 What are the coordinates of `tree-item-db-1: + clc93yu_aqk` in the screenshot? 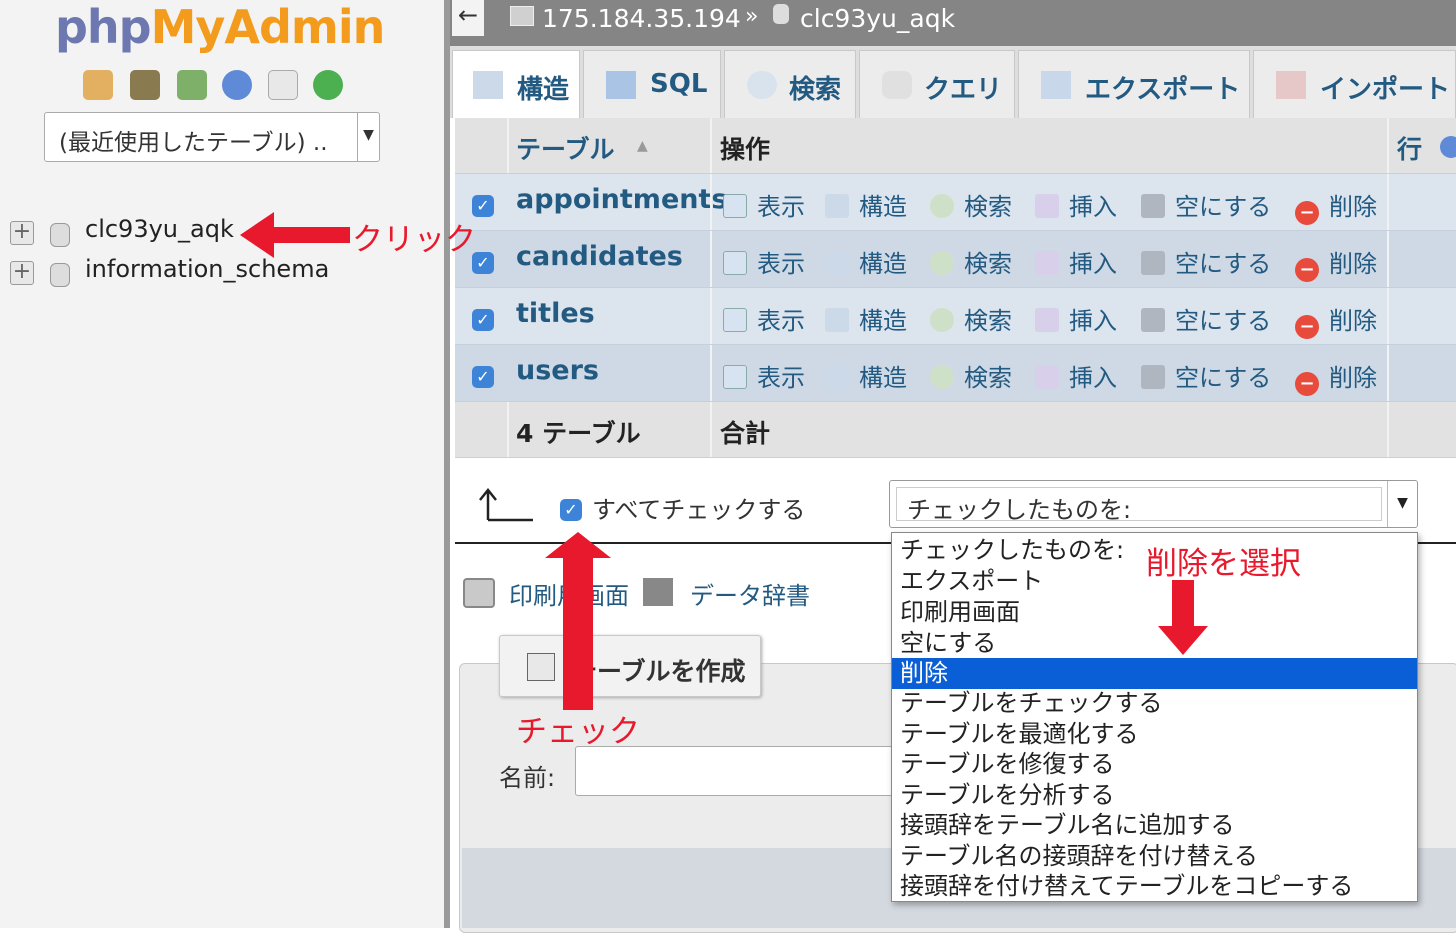 It's located at (130, 232).